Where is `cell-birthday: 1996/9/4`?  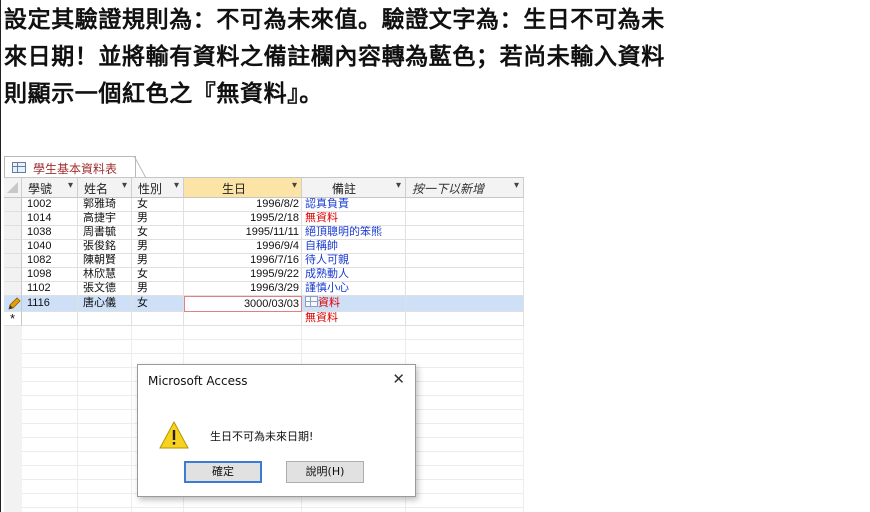 cell-birthday: 1996/9/4 is located at coordinates (243, 247).